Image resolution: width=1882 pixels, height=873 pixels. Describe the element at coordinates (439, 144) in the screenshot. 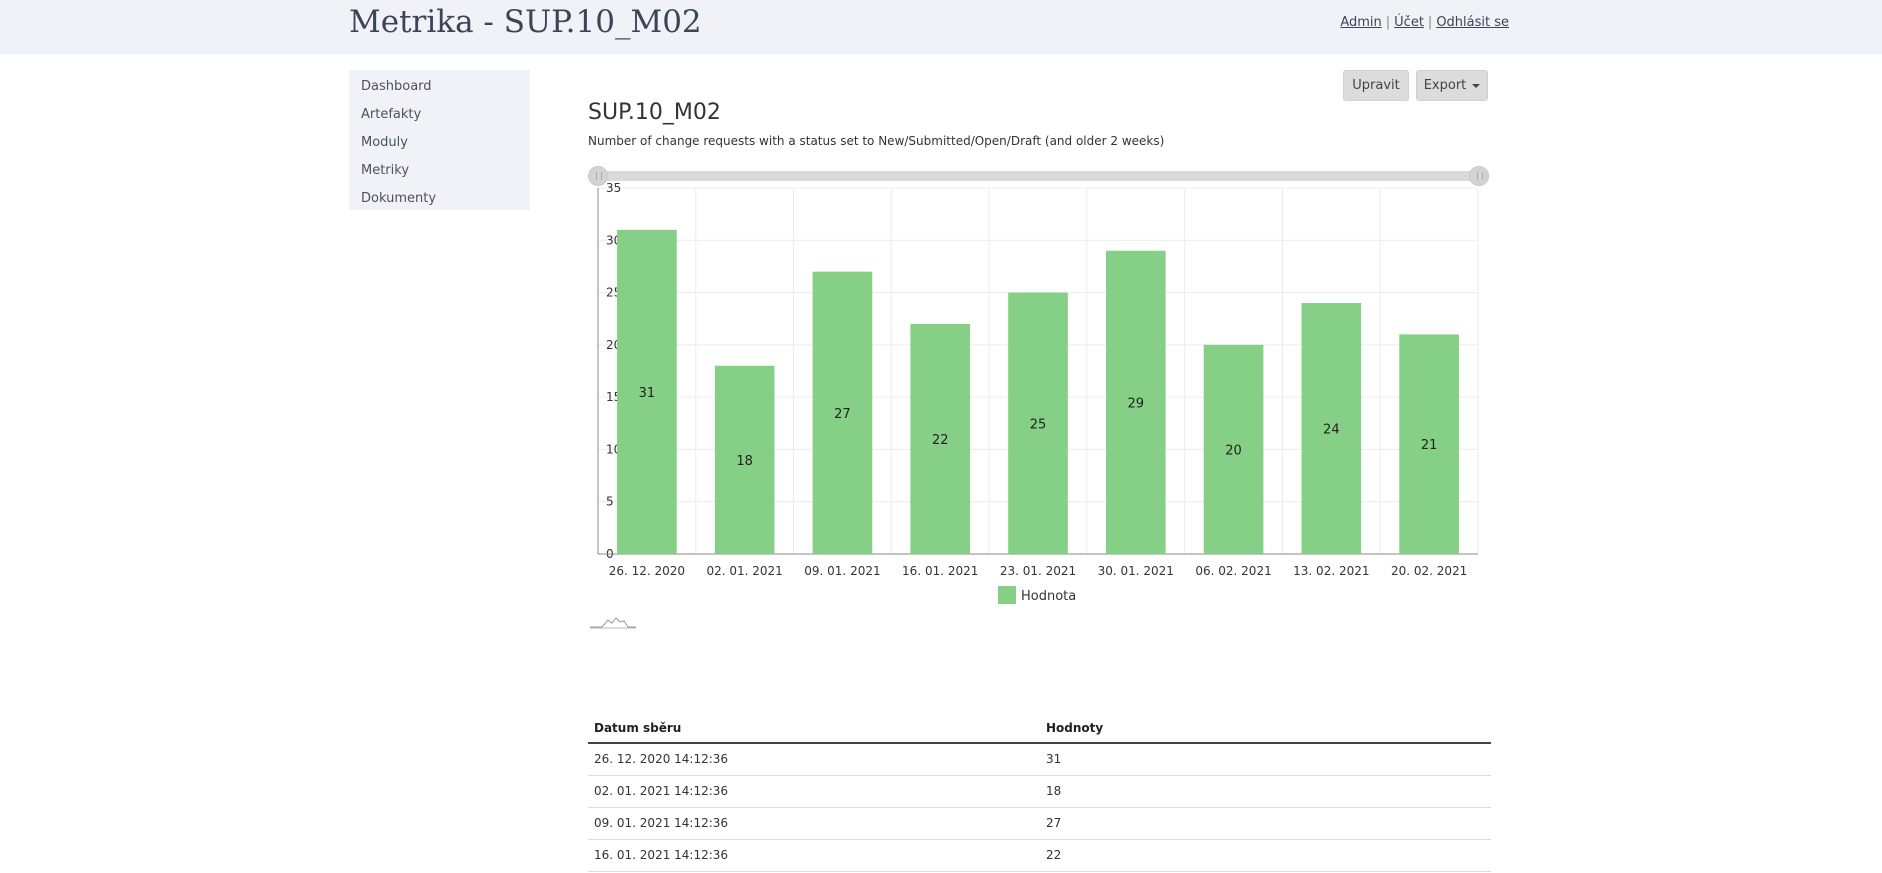

I see `sidebar-item-moduly: Moduly` at that location.